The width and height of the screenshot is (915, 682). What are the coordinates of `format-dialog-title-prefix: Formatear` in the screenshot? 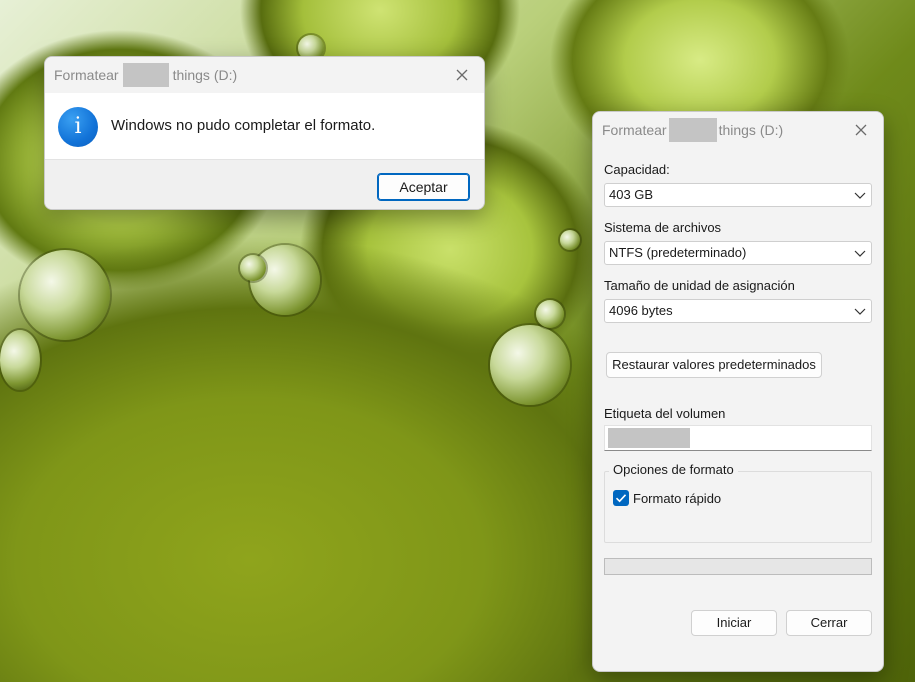 It's located at (634, 130).